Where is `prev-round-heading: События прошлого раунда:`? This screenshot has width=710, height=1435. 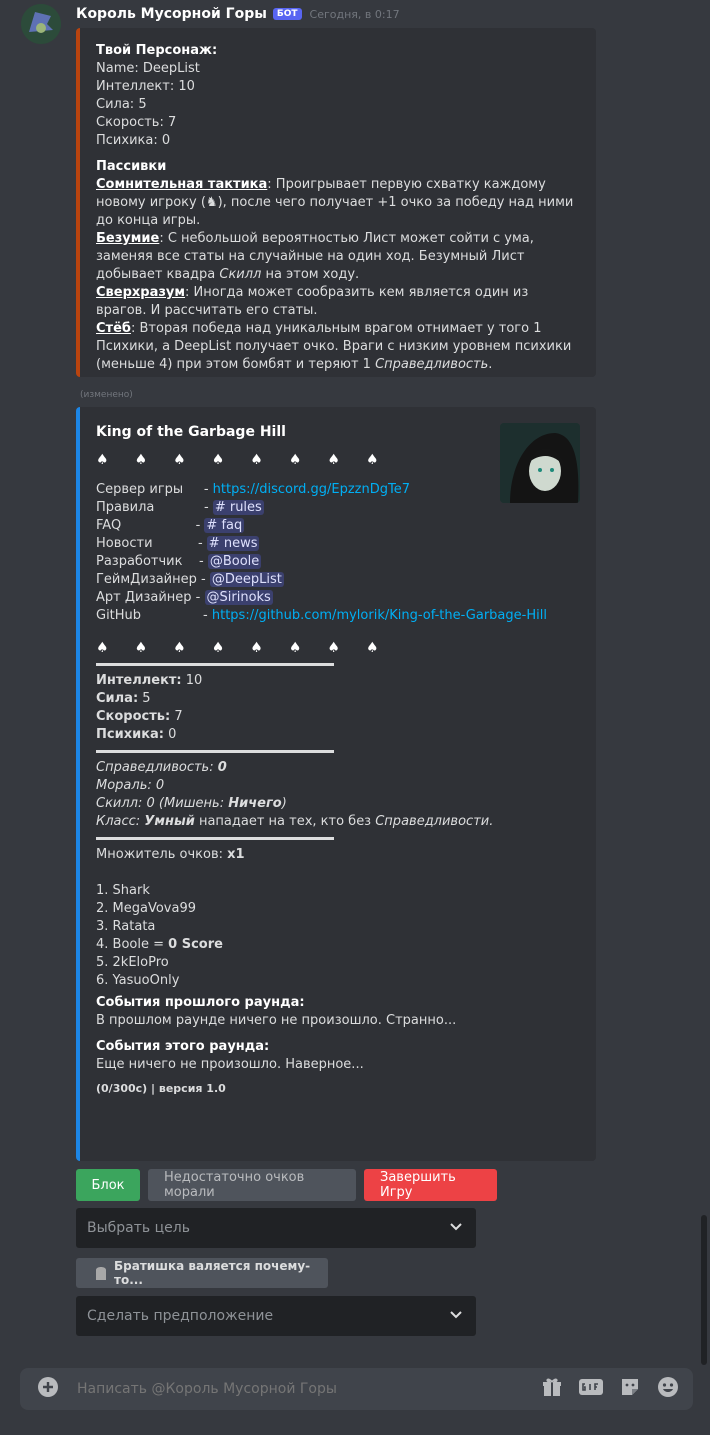
prev-round-heading: События прошлого раунда: is located at coordinates (200, 1002).